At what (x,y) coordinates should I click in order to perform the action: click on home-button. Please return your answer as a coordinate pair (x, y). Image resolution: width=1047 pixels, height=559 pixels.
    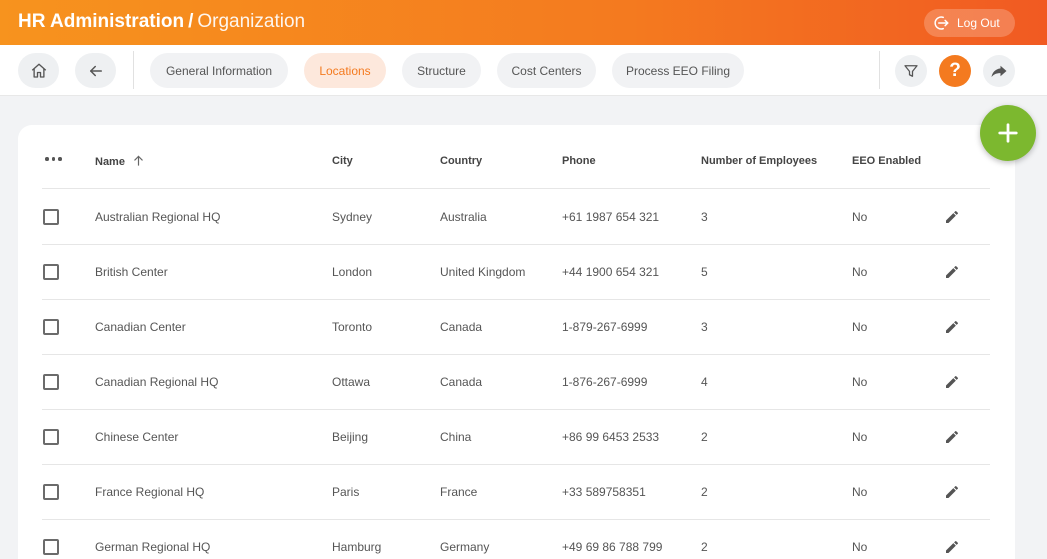
    Looking at the image, I should click on (38, 70).